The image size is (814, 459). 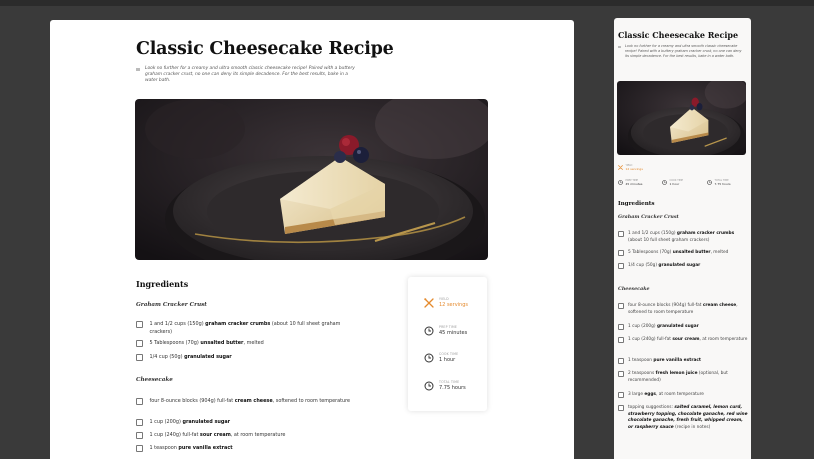 I want to click on side-cheesecake-subheading: Cheesecake, so click(x=634, y=289).